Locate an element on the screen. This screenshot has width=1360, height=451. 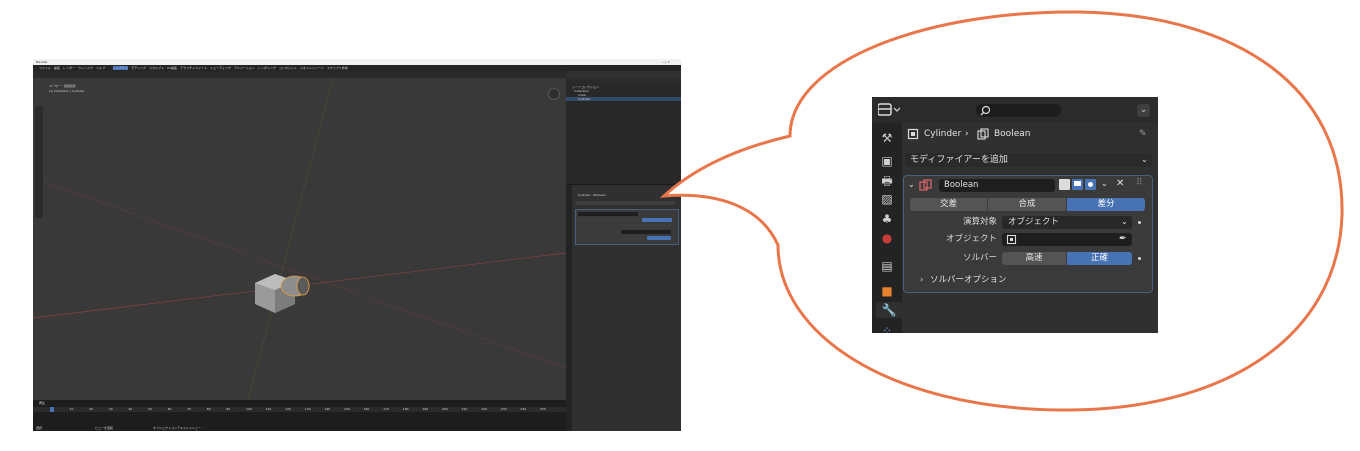
panel-header: ⌄ is located at coordinates (1015, 110).